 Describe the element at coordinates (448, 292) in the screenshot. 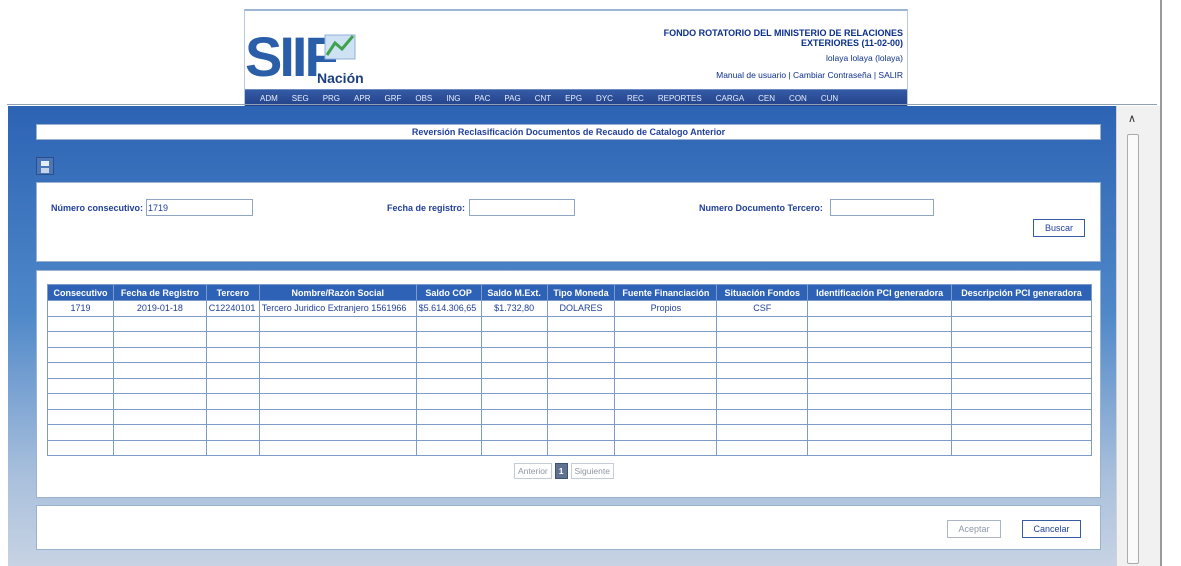

I see `col-header-saldo-cop: Saldo COP` at that location.